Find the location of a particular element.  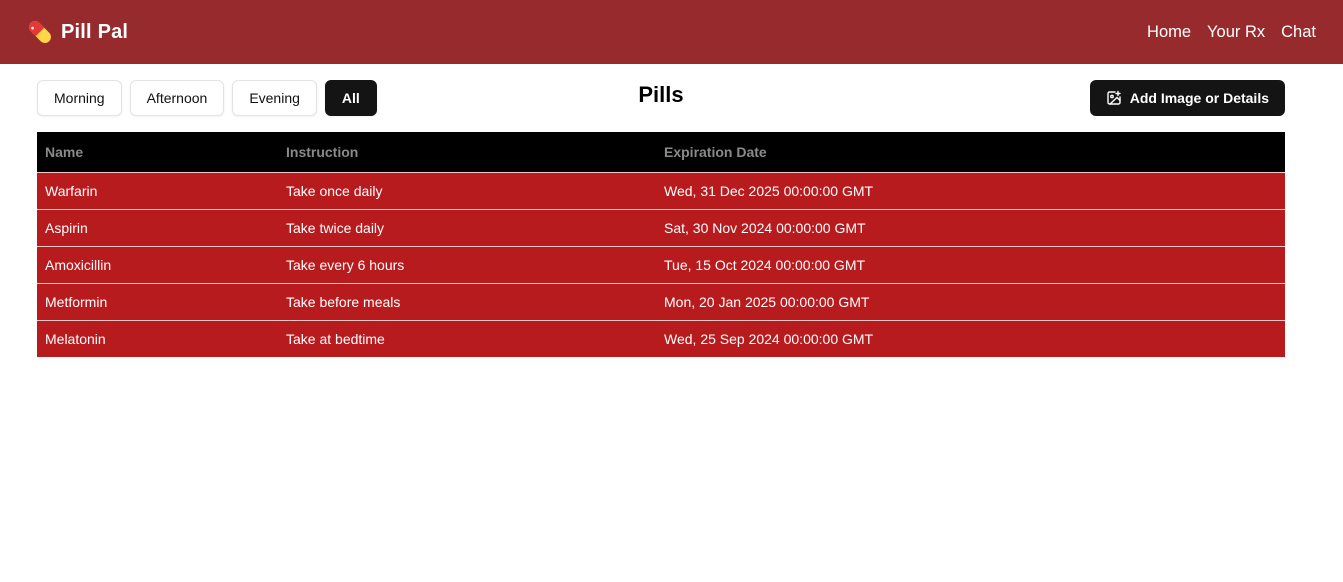

pill-instruction: Take every 6 hours is located at coordinates (345, 264).